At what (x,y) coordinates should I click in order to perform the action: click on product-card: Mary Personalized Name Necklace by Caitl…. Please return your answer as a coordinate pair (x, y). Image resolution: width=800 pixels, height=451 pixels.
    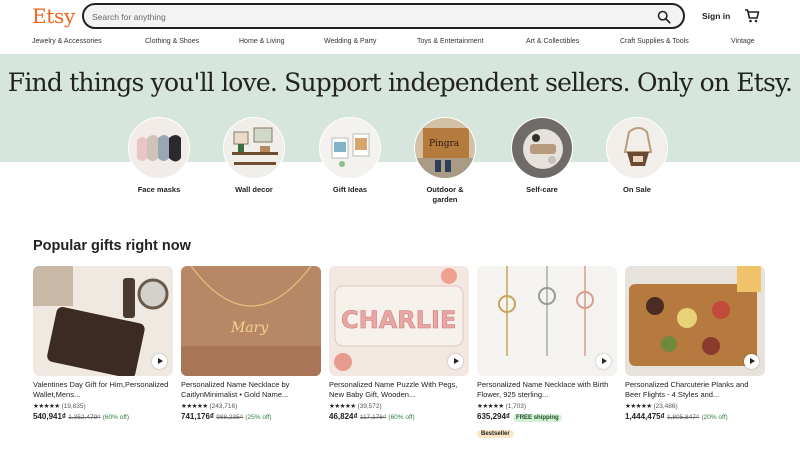
    Looking at the image, I should click on (251, 343).